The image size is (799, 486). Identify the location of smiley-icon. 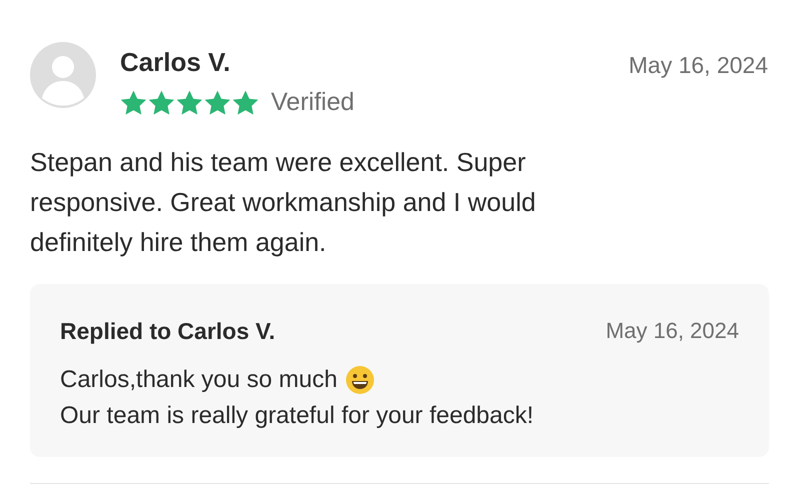
(360, 380).